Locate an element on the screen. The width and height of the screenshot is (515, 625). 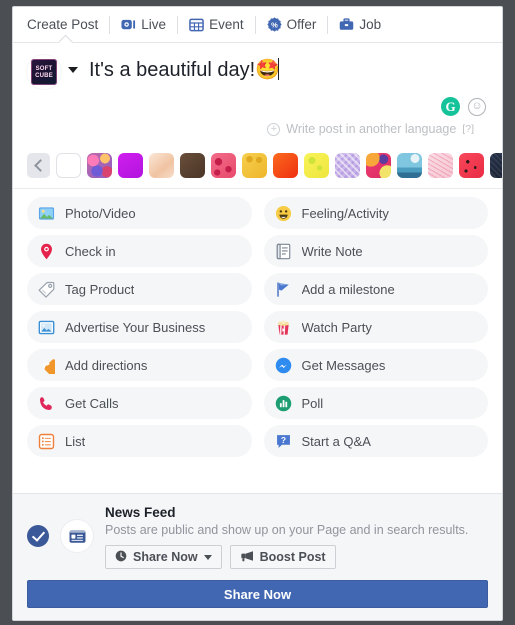
option-write-note: Write Note is located at coordinates (375, 251).